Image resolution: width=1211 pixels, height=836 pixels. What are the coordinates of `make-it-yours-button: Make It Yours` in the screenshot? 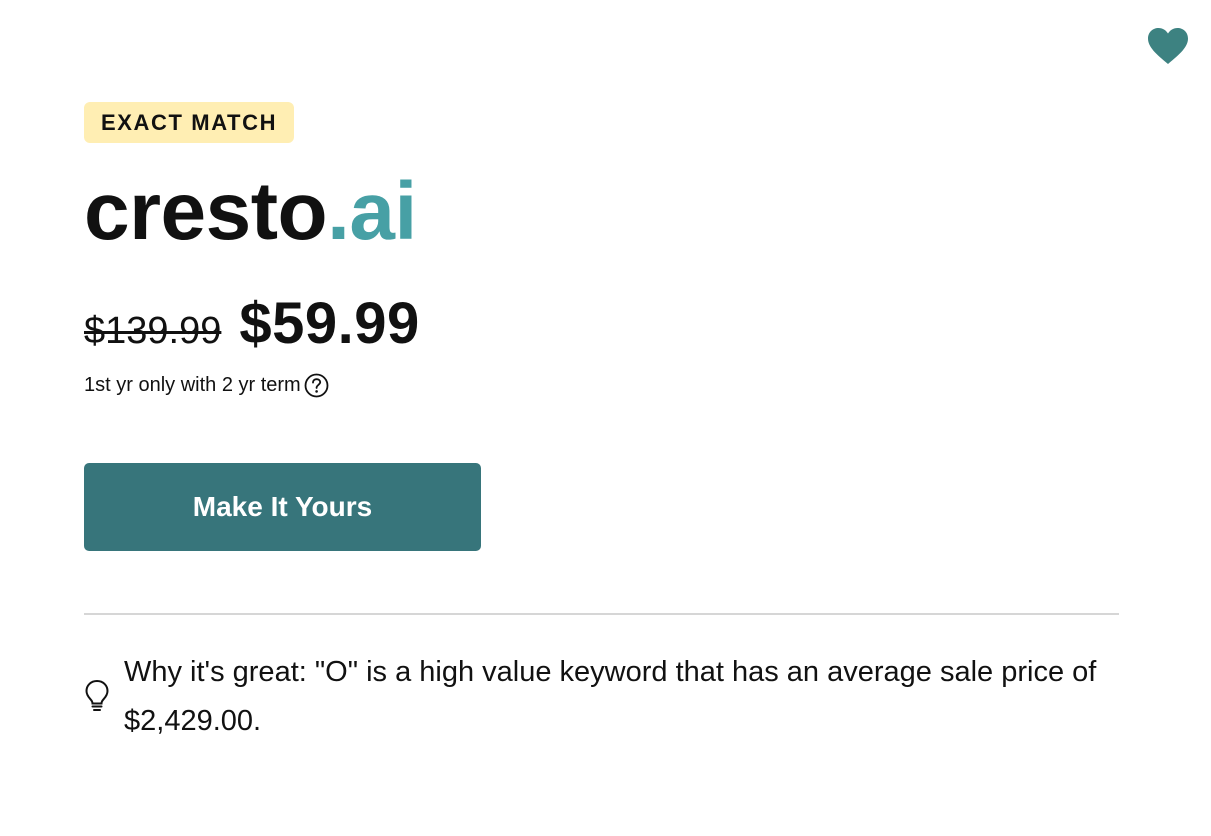 It's located at (282, 507).